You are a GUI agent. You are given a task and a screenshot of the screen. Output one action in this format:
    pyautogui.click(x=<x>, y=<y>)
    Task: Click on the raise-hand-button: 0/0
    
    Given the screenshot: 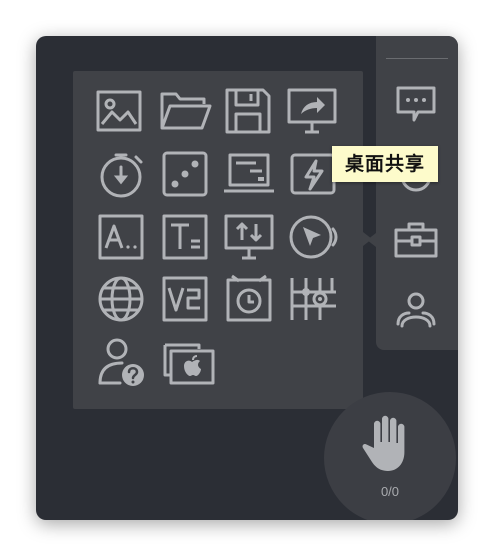 What is the action you would take?
    pyautogui.click(x=390, y=456)
    